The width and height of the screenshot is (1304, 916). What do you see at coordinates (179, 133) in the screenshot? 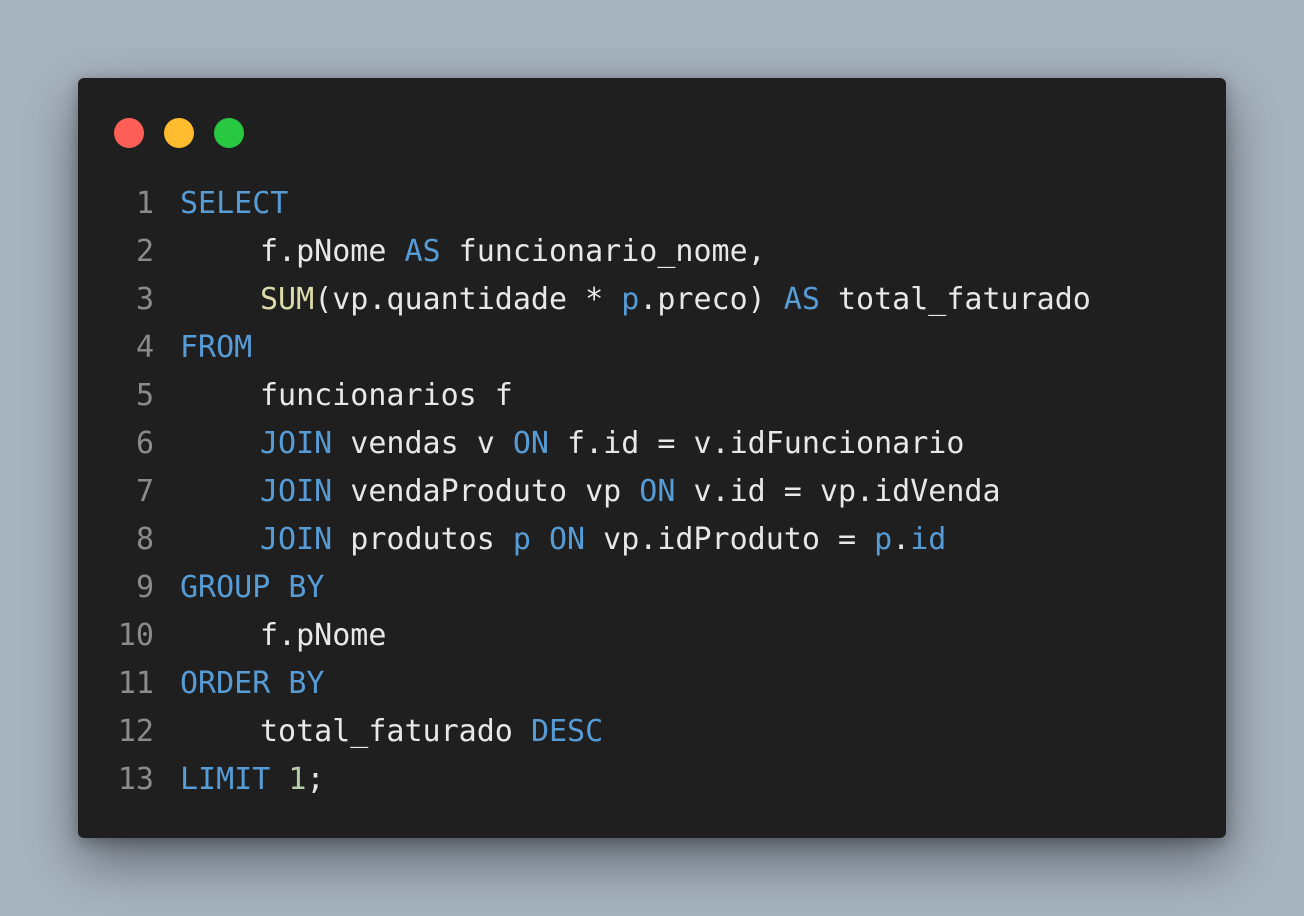
I see `minimize-dot-icon` at bounding box center [179, 133].